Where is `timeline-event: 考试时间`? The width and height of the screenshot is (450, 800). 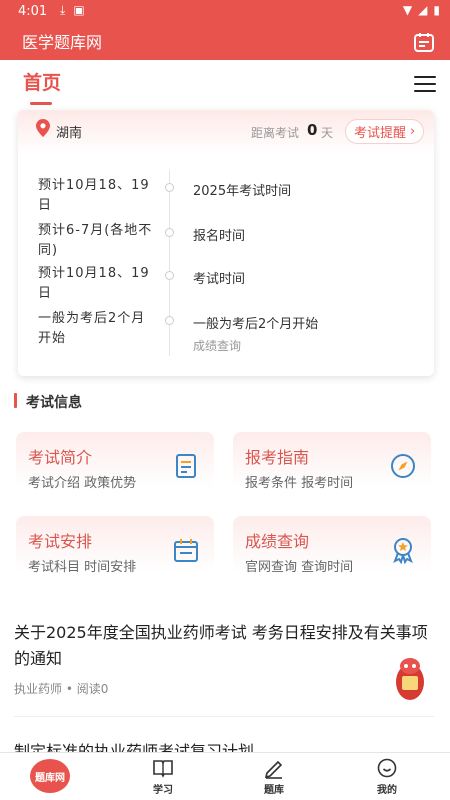
timeline-event: 考试时间 is located at coordinates (219, 279).